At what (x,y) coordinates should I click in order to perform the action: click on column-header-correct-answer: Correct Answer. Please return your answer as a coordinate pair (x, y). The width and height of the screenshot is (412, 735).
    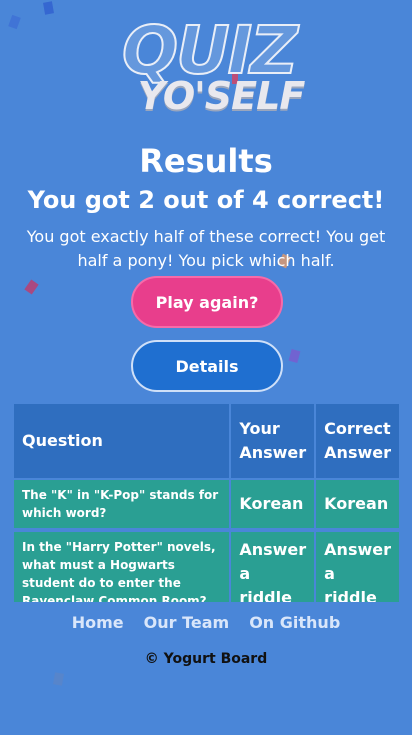
    Looking at the image, I should click on (357, 442).